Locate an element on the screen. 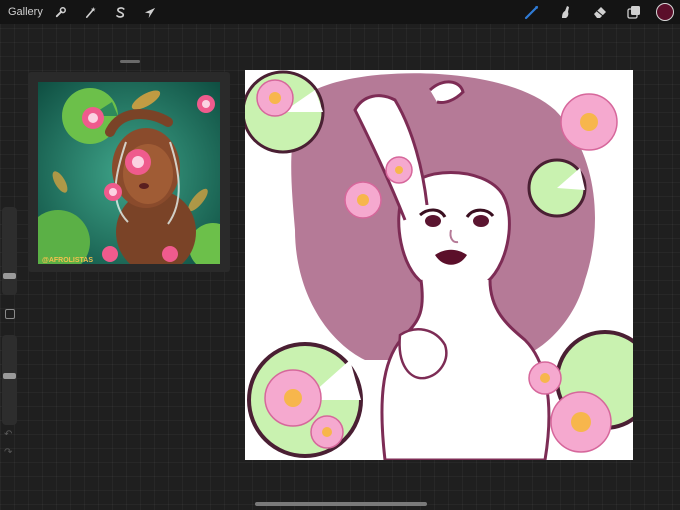  wrench-icon is located at coordinates (61, 11).